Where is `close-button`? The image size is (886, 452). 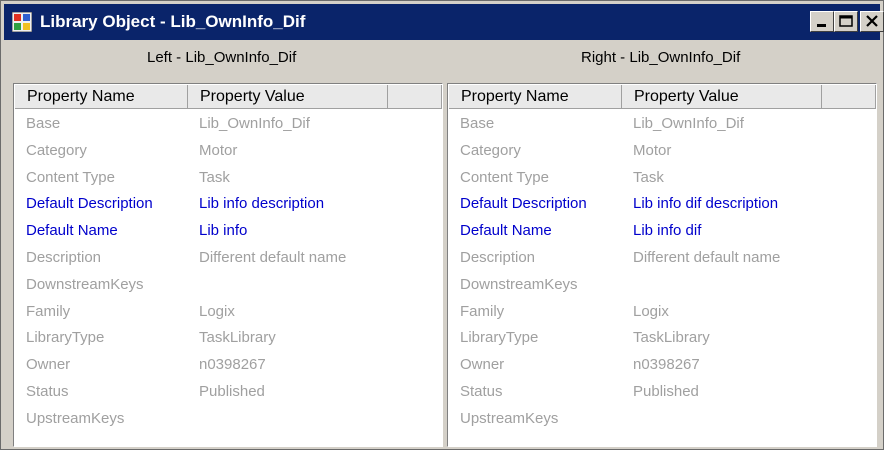
close-button is located at coordinates (872, 21).